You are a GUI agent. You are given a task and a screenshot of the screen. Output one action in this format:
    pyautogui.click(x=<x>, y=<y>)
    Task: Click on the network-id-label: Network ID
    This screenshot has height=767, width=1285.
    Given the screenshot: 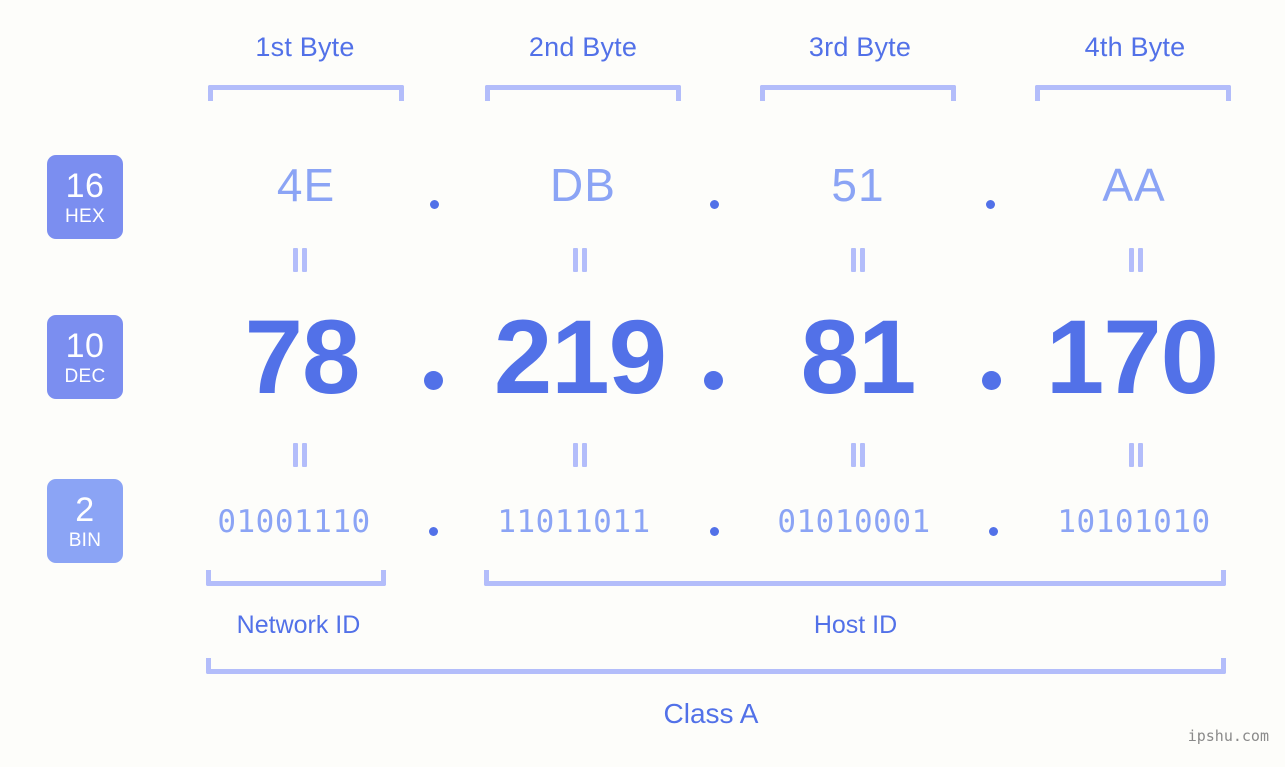 What is the action you would take?
    pyautogui.click(x=298, y=625)
    